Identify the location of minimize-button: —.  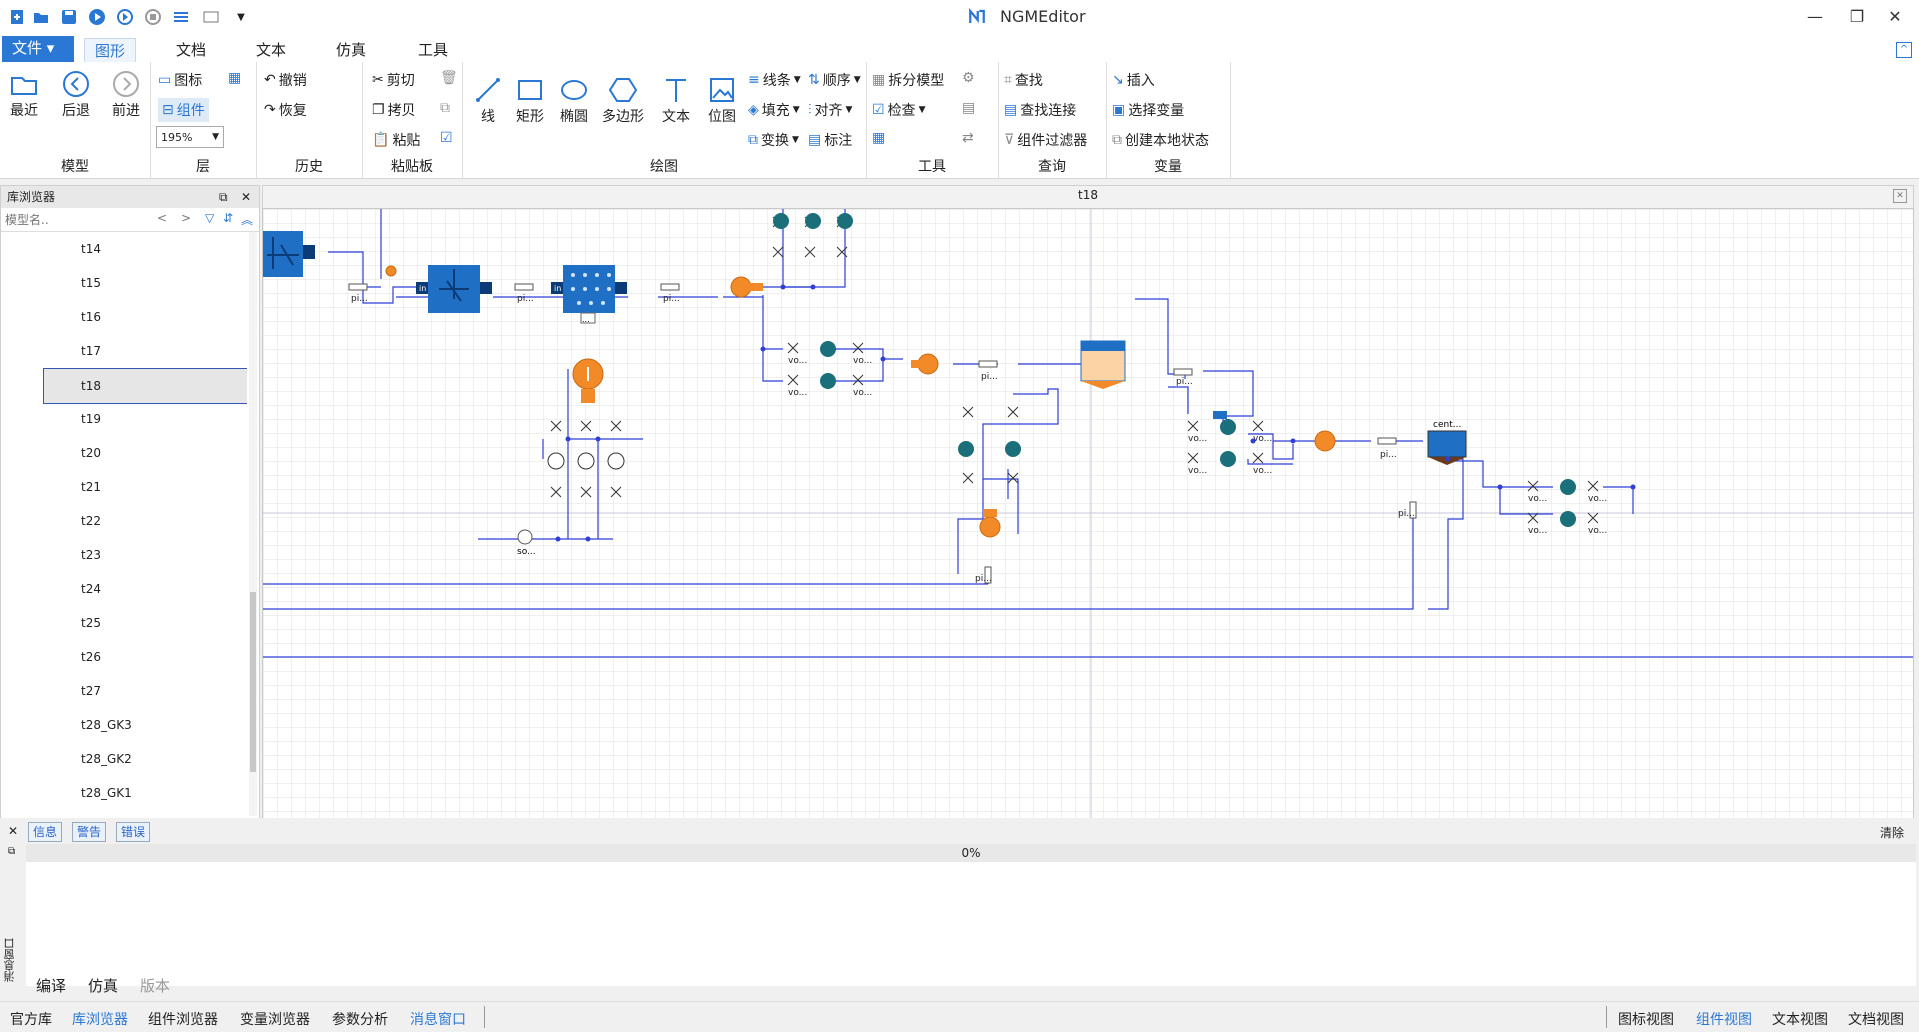
(1815, 17).